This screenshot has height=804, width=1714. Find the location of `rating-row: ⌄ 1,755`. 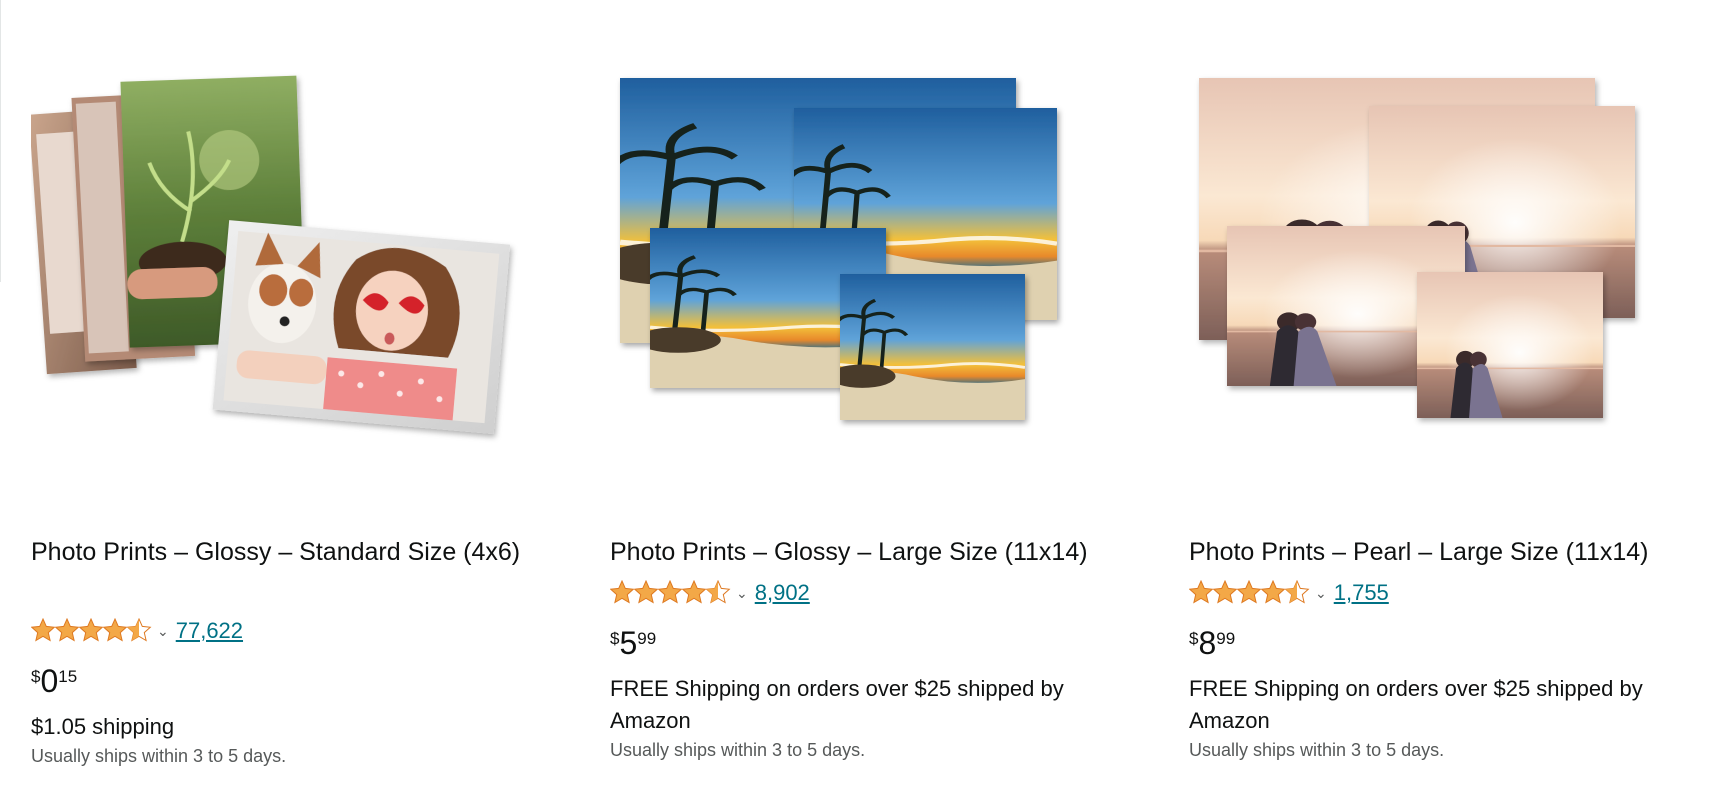

rating-row: ⌄ 1,755 is located at coordinates (1289, 593).